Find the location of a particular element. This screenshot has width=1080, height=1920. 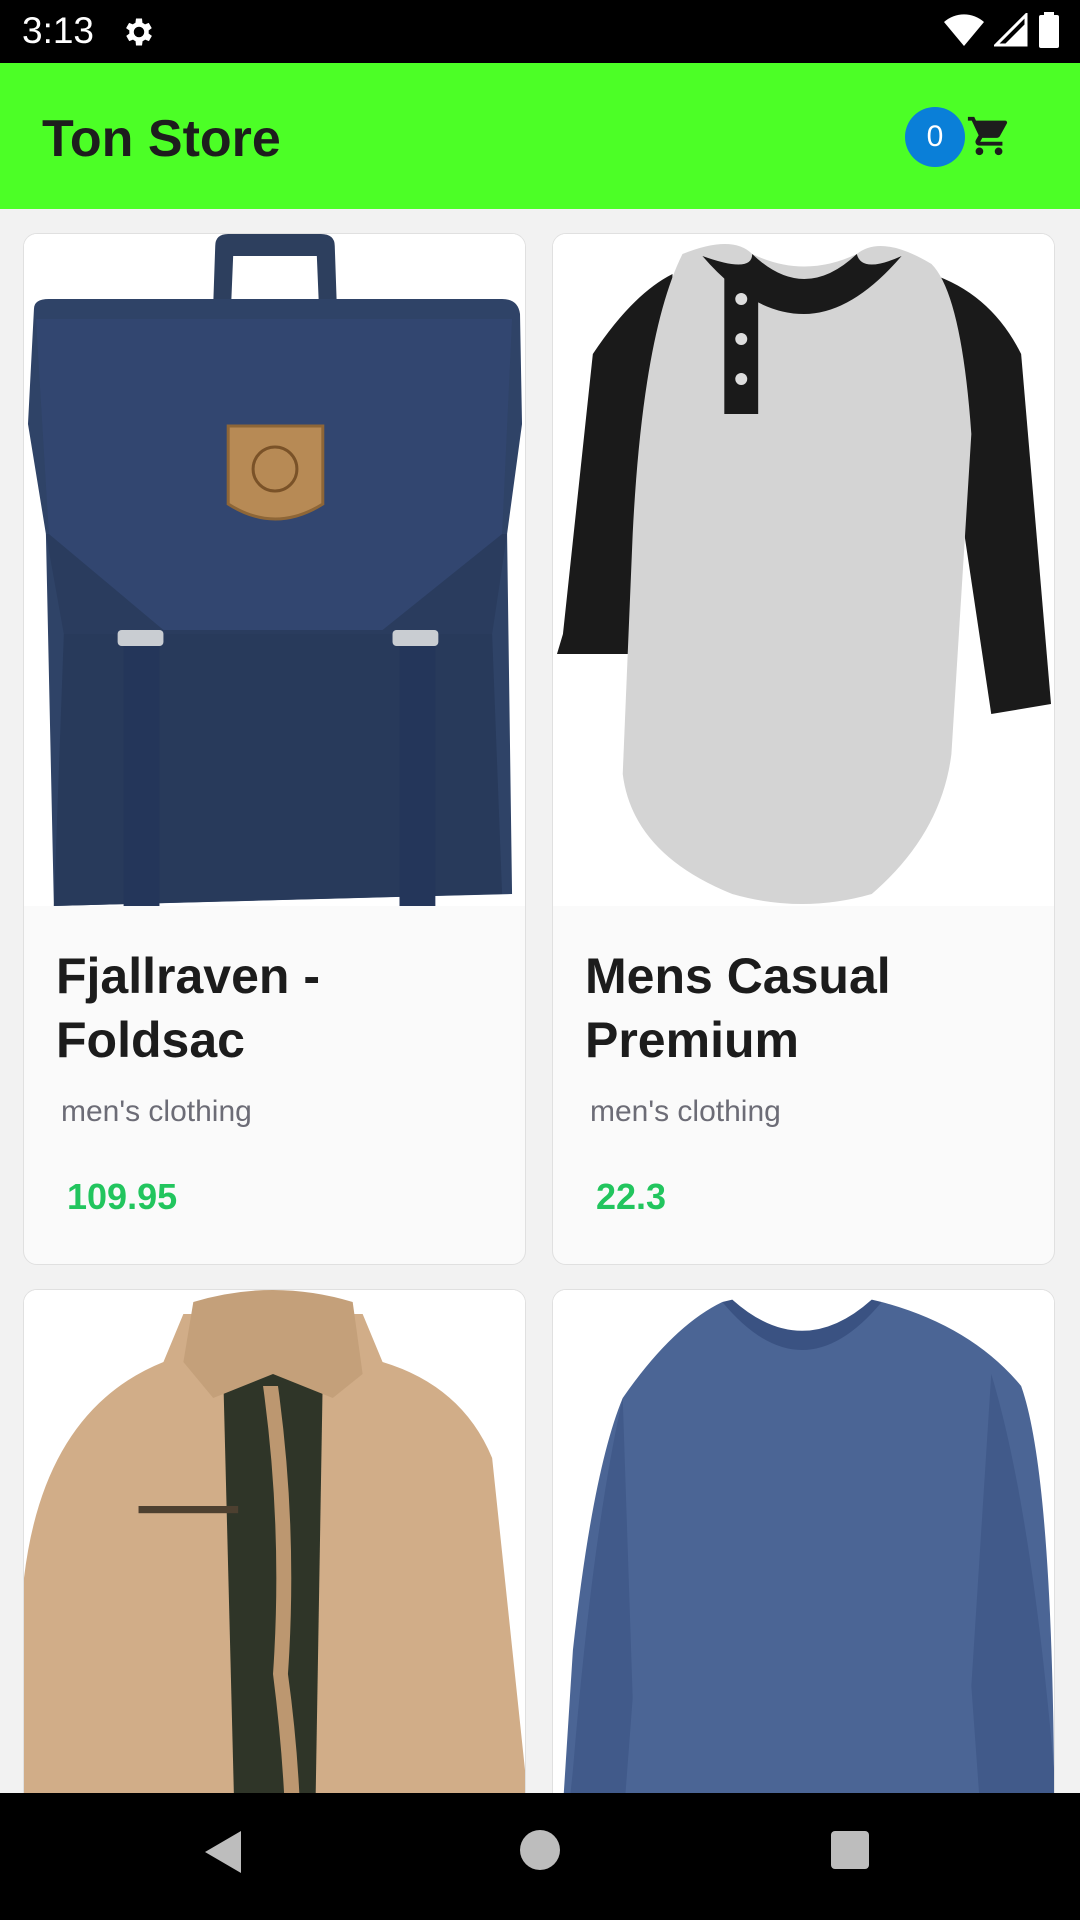

product-image-jacket is located at coordinates (274, 1541).